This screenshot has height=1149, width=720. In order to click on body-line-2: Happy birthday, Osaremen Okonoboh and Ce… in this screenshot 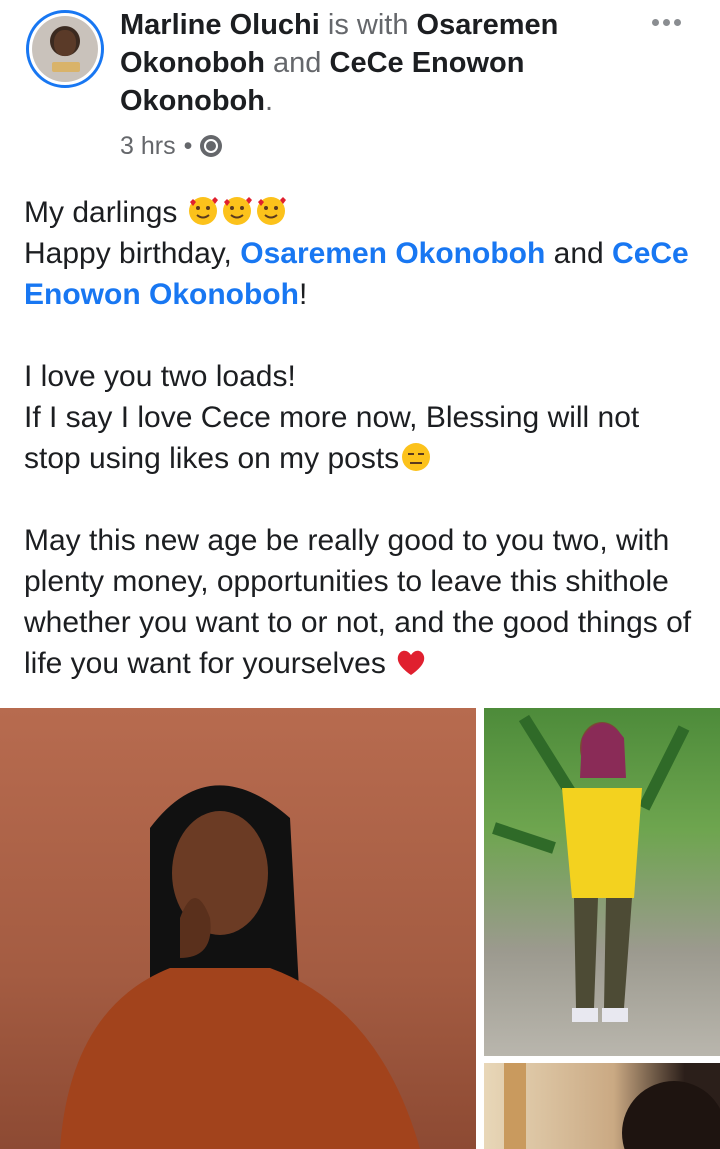, I will do `click(364, 274)`.